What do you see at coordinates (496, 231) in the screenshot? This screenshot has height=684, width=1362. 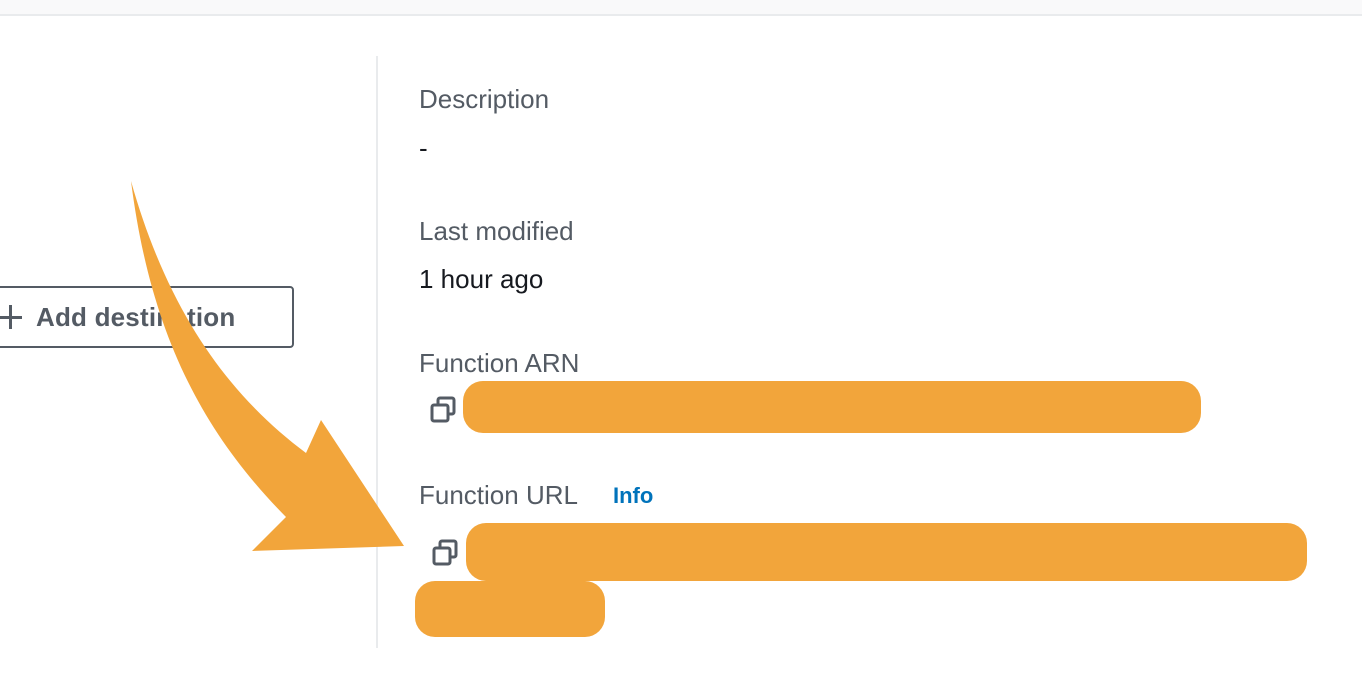 I see `last-modified-label: Last modified` at bounding box center [496, 231].